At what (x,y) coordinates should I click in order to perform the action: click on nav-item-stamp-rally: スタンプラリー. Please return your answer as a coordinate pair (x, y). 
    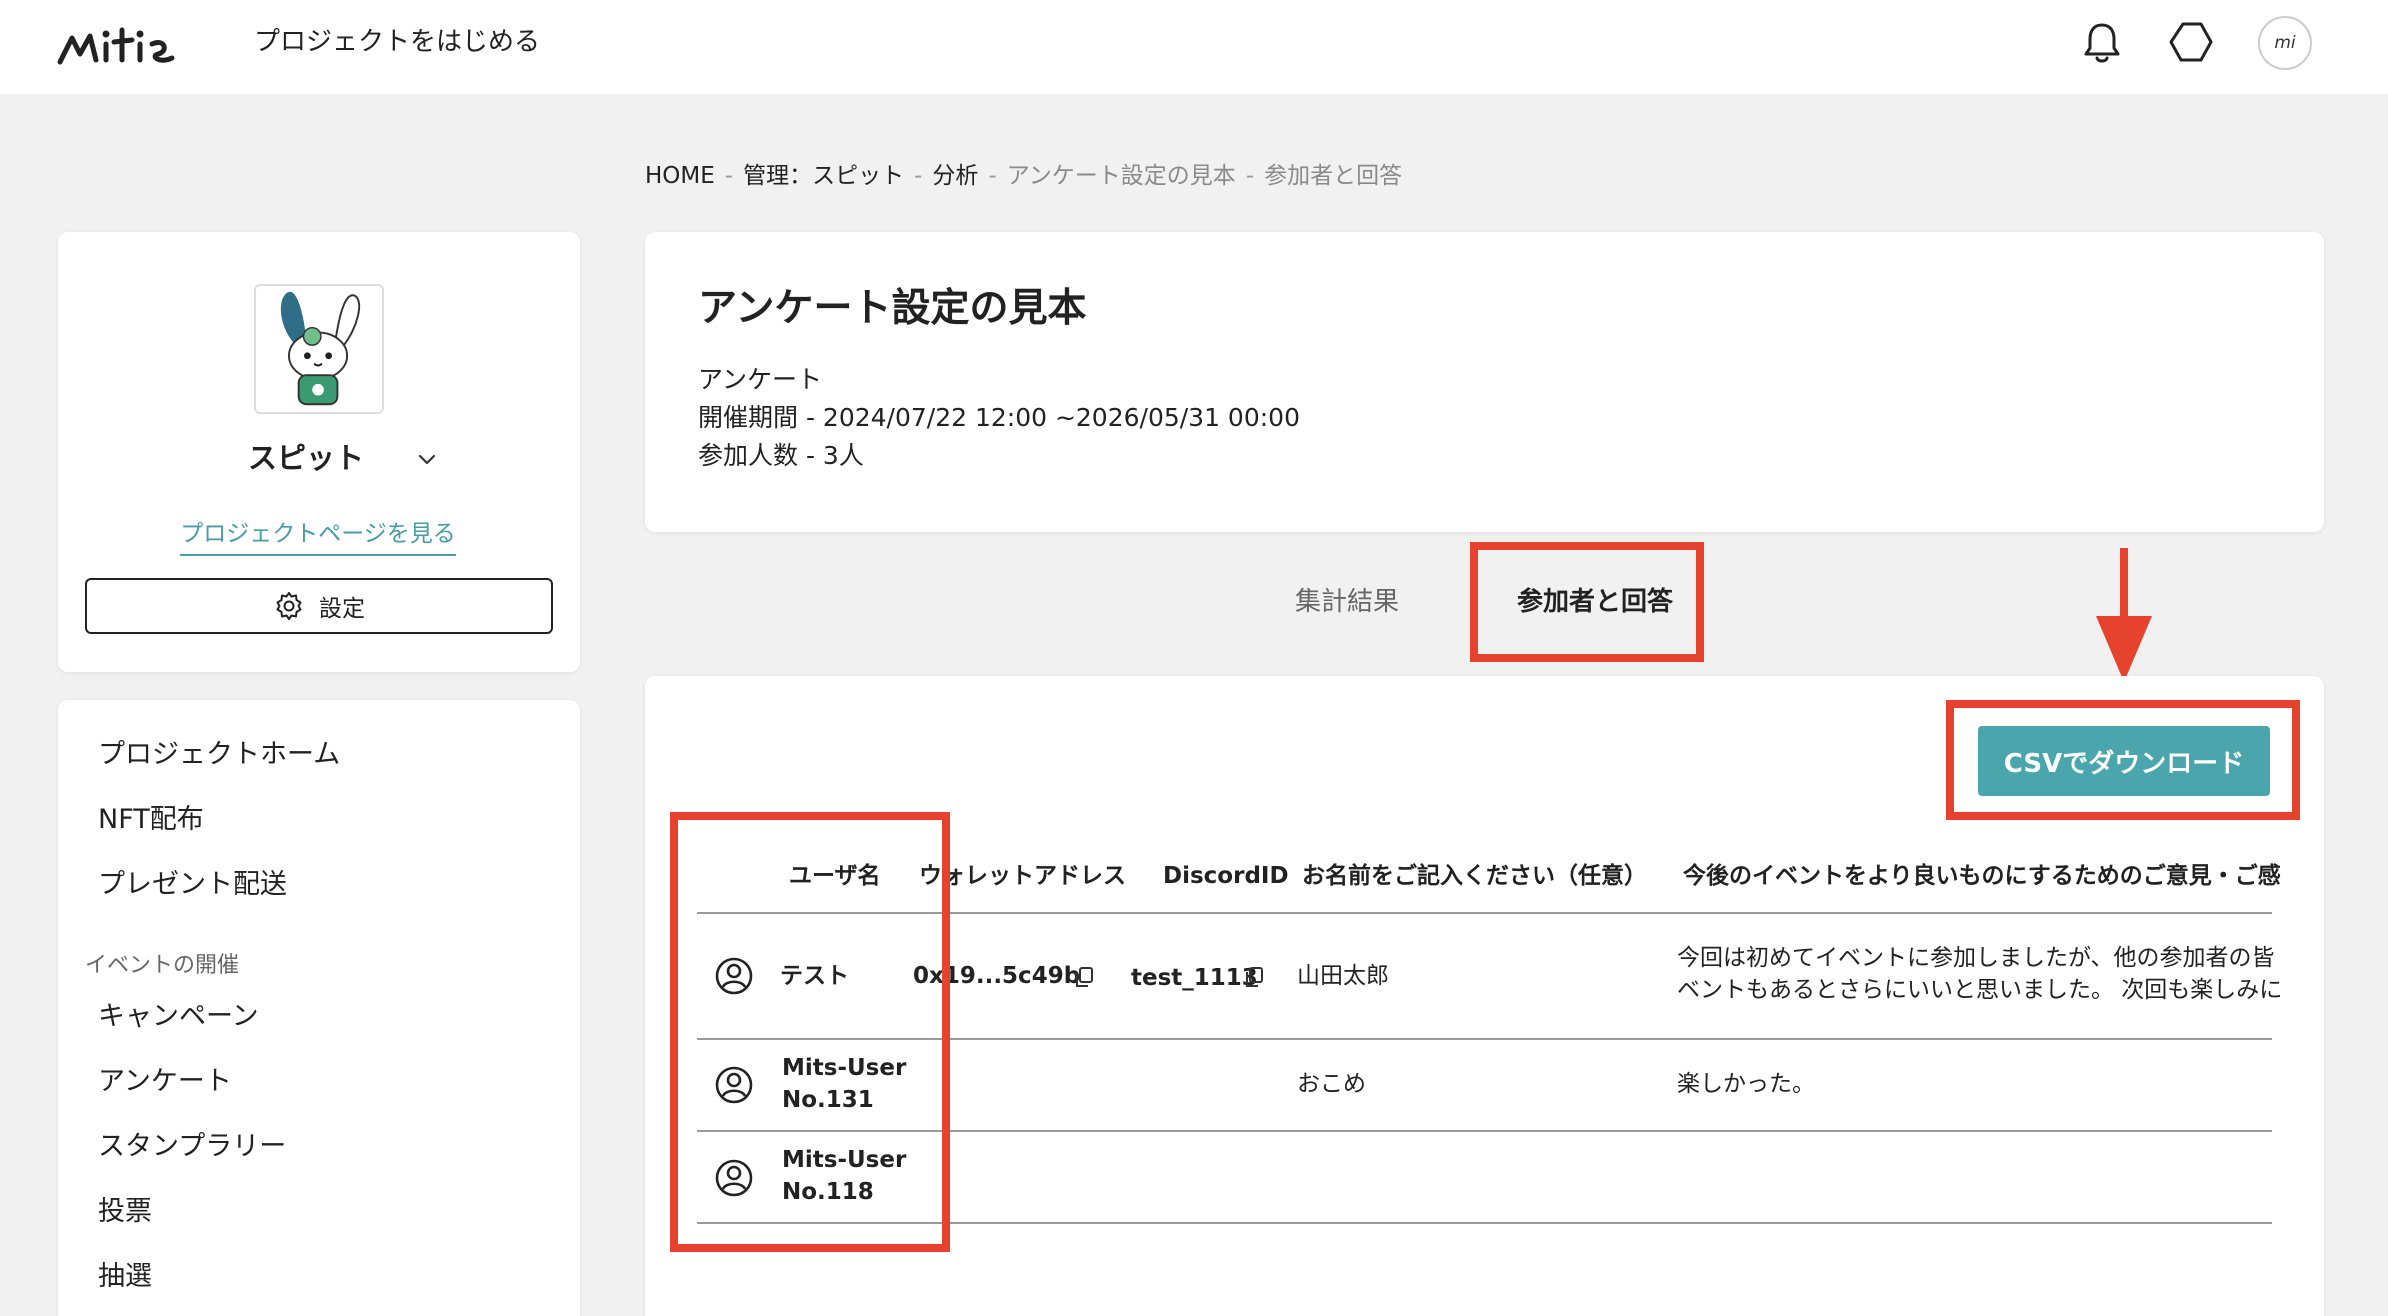
    Looking at the image, I should click on (192, 1147).